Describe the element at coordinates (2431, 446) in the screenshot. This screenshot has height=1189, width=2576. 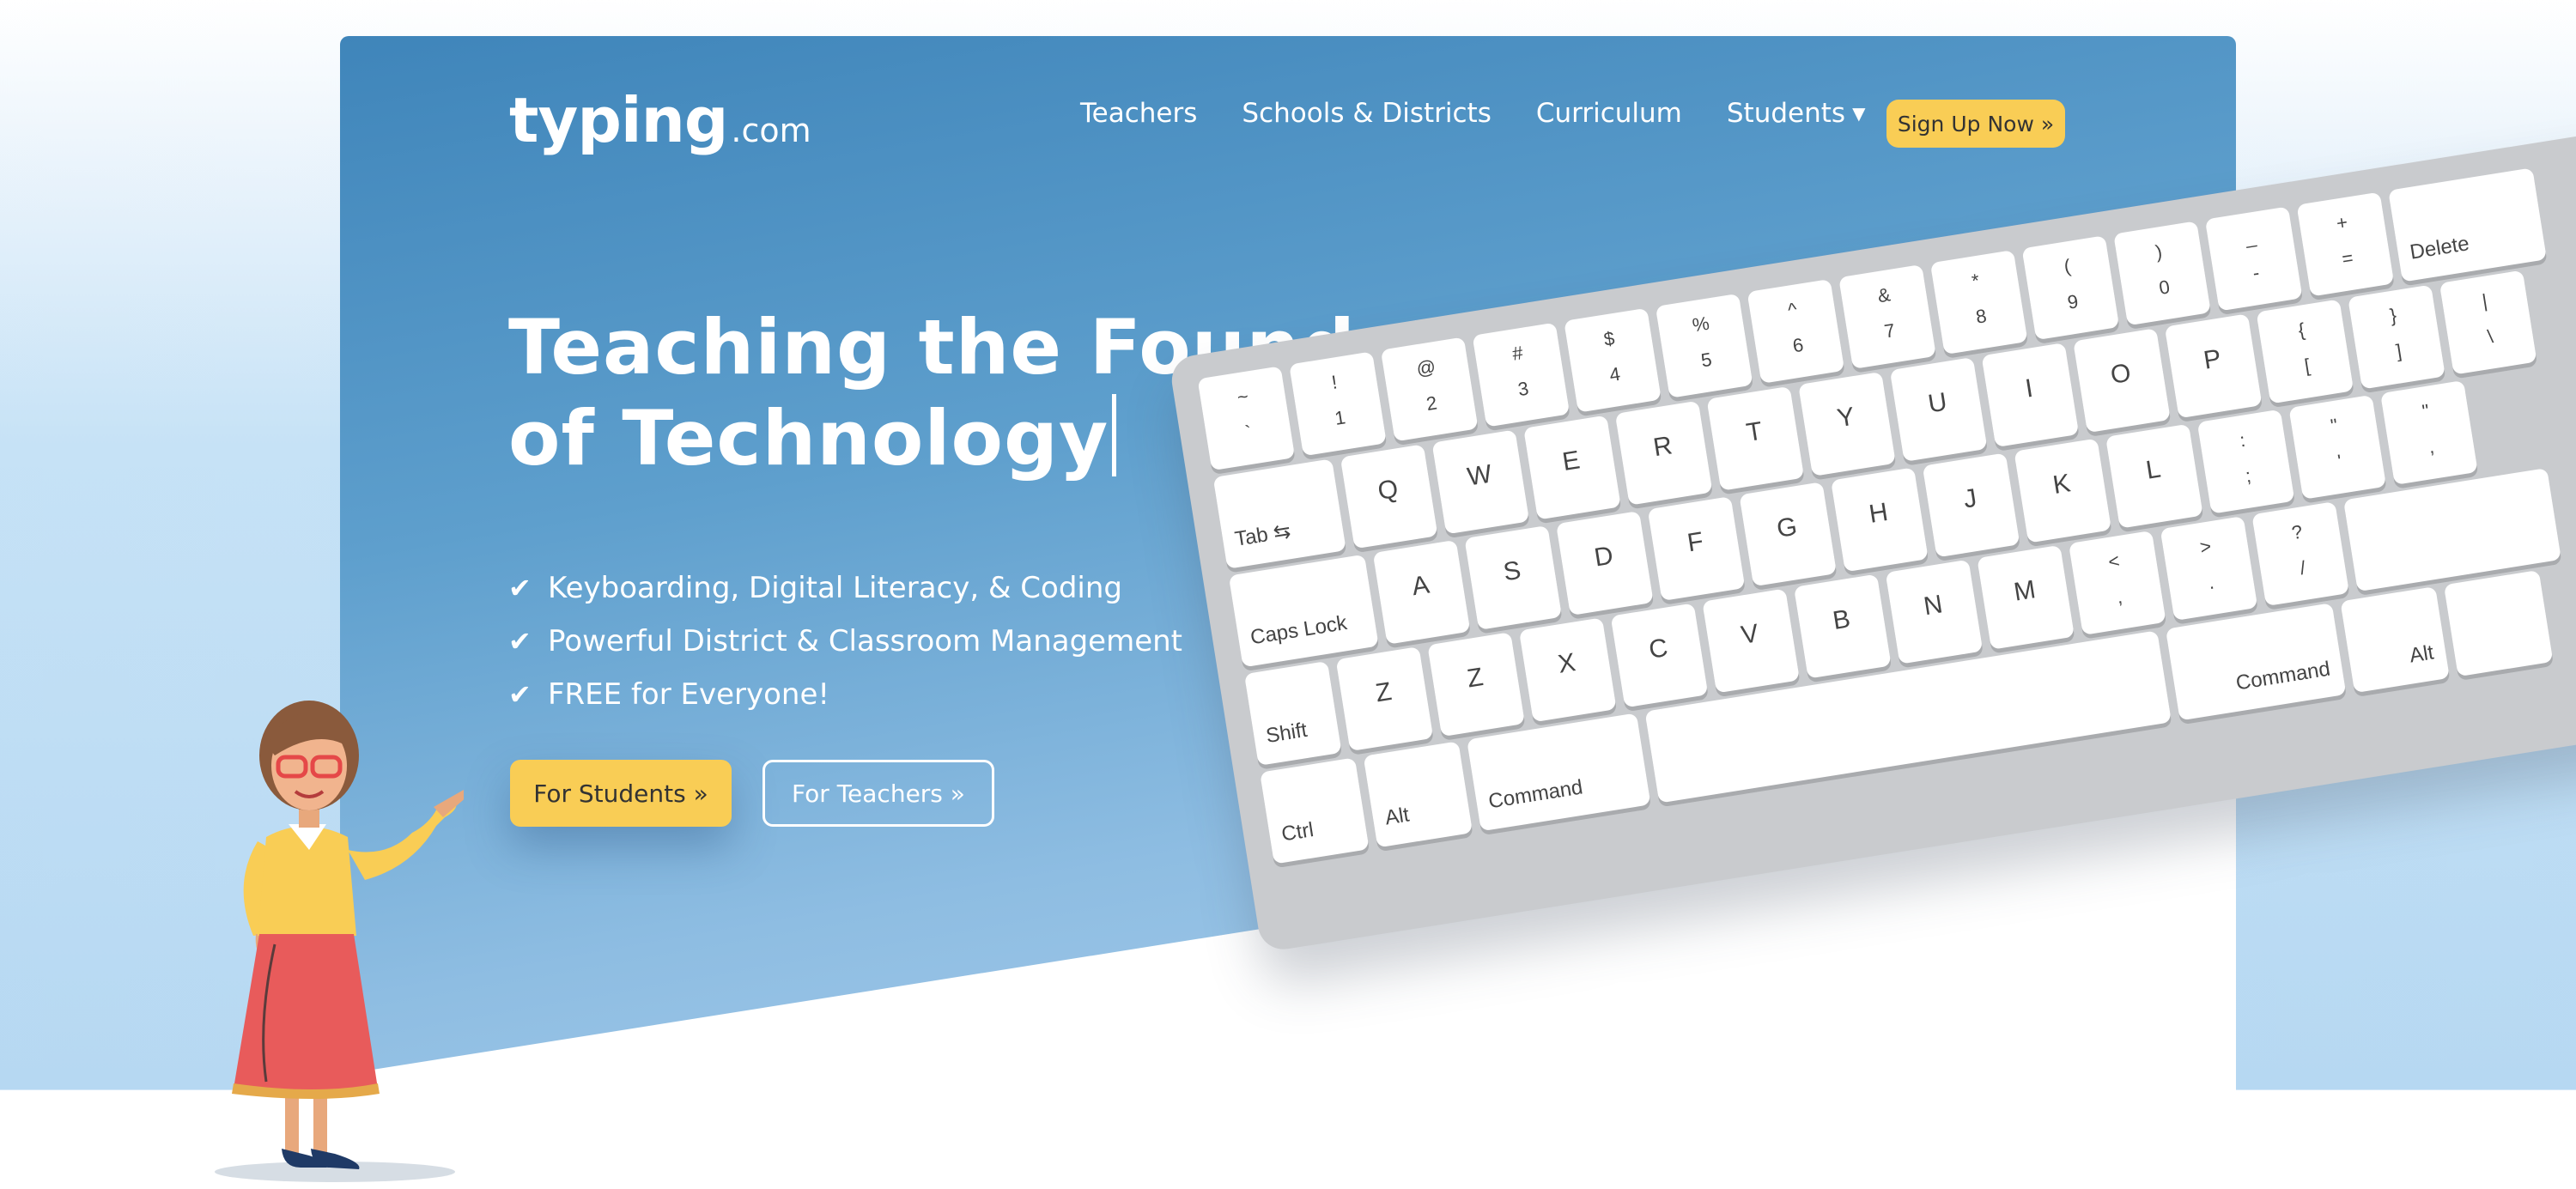
I see `key-lower: ,` at that location.